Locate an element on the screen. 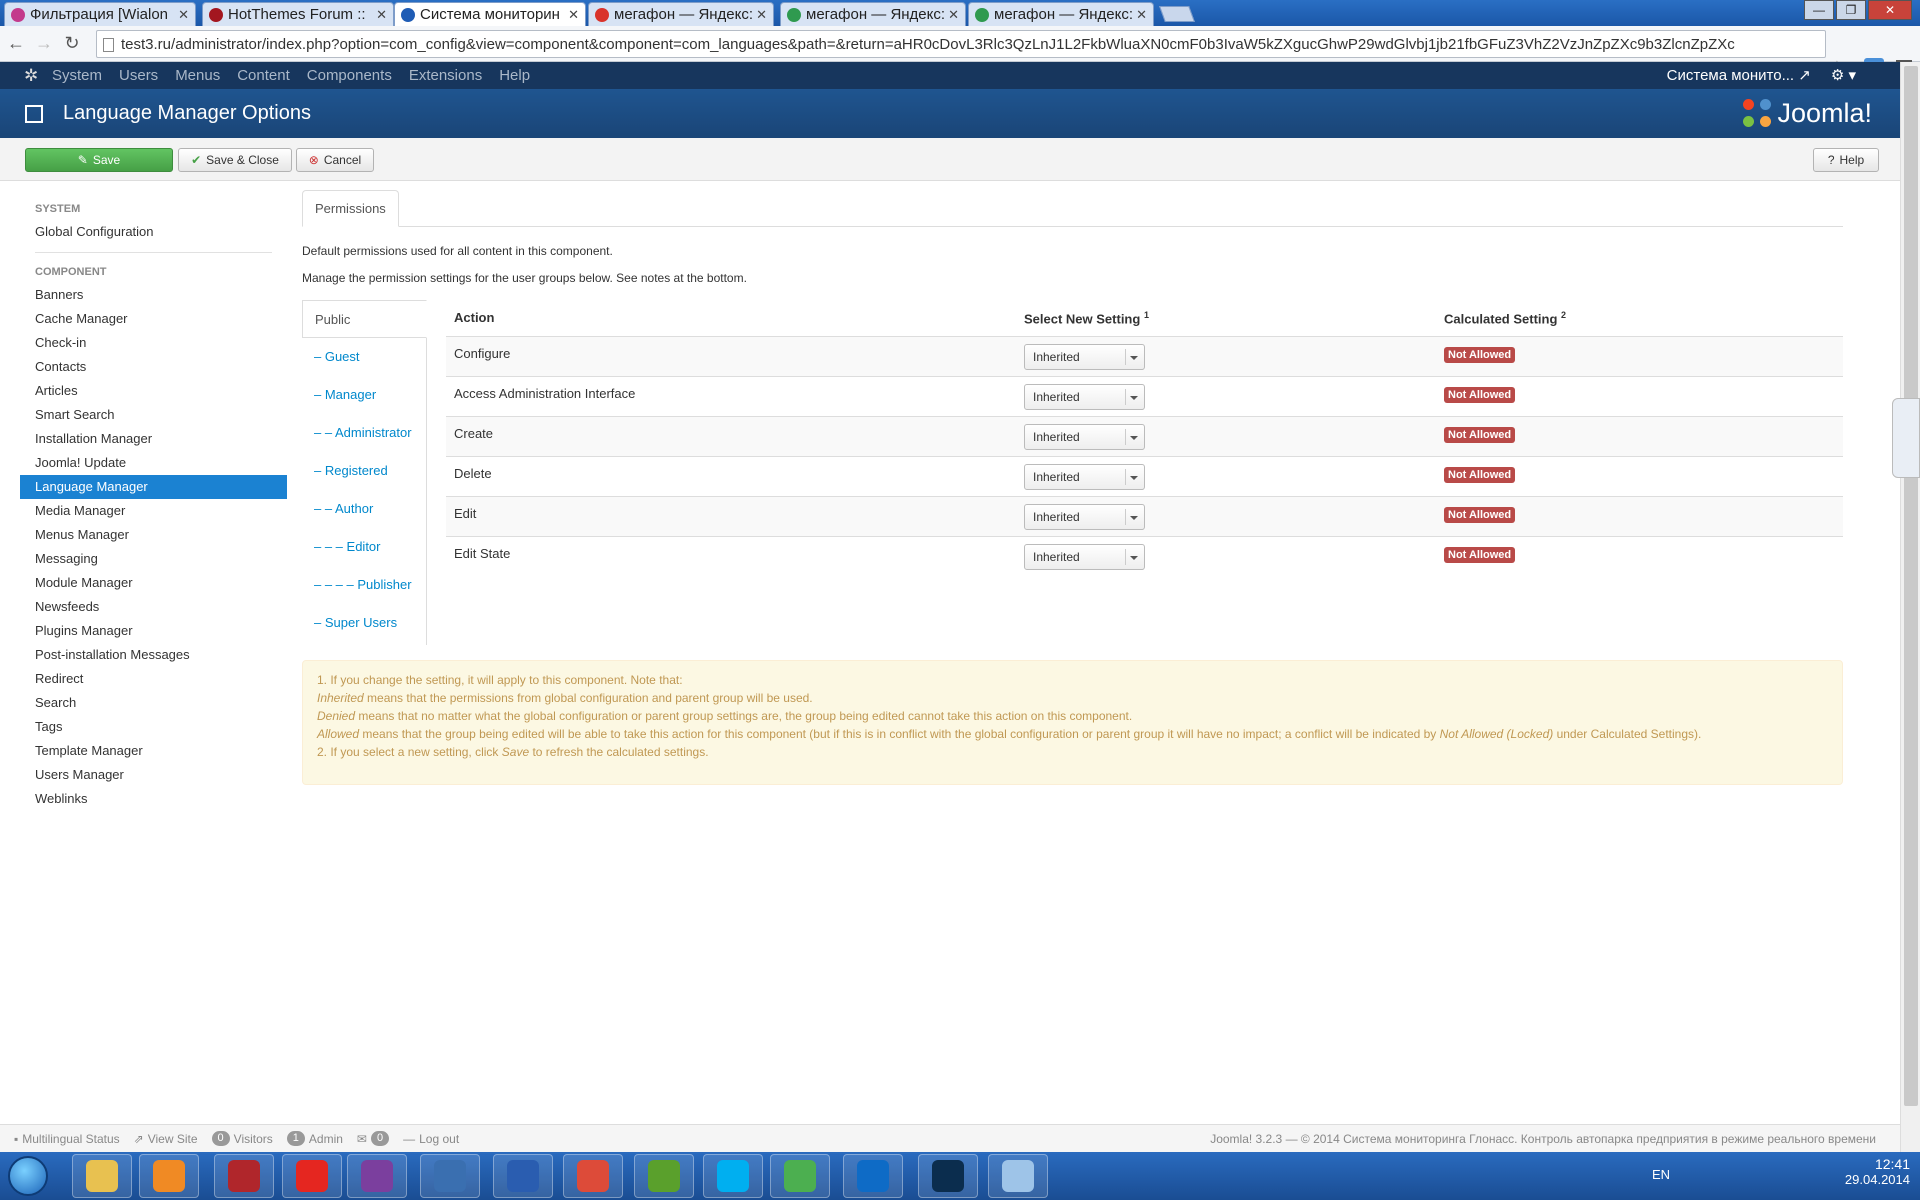 This screenshot has height=1200, width=1920. taskbar-app-photoshop is located at coordinates (948, 1176).